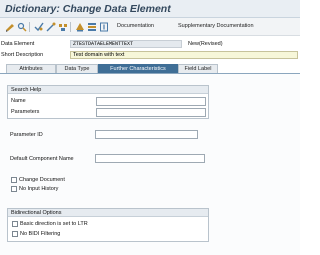  What do you see at coordinates (50, 26) in the screenshot?
I see `activate-icon` at bounding box center [50, 26].